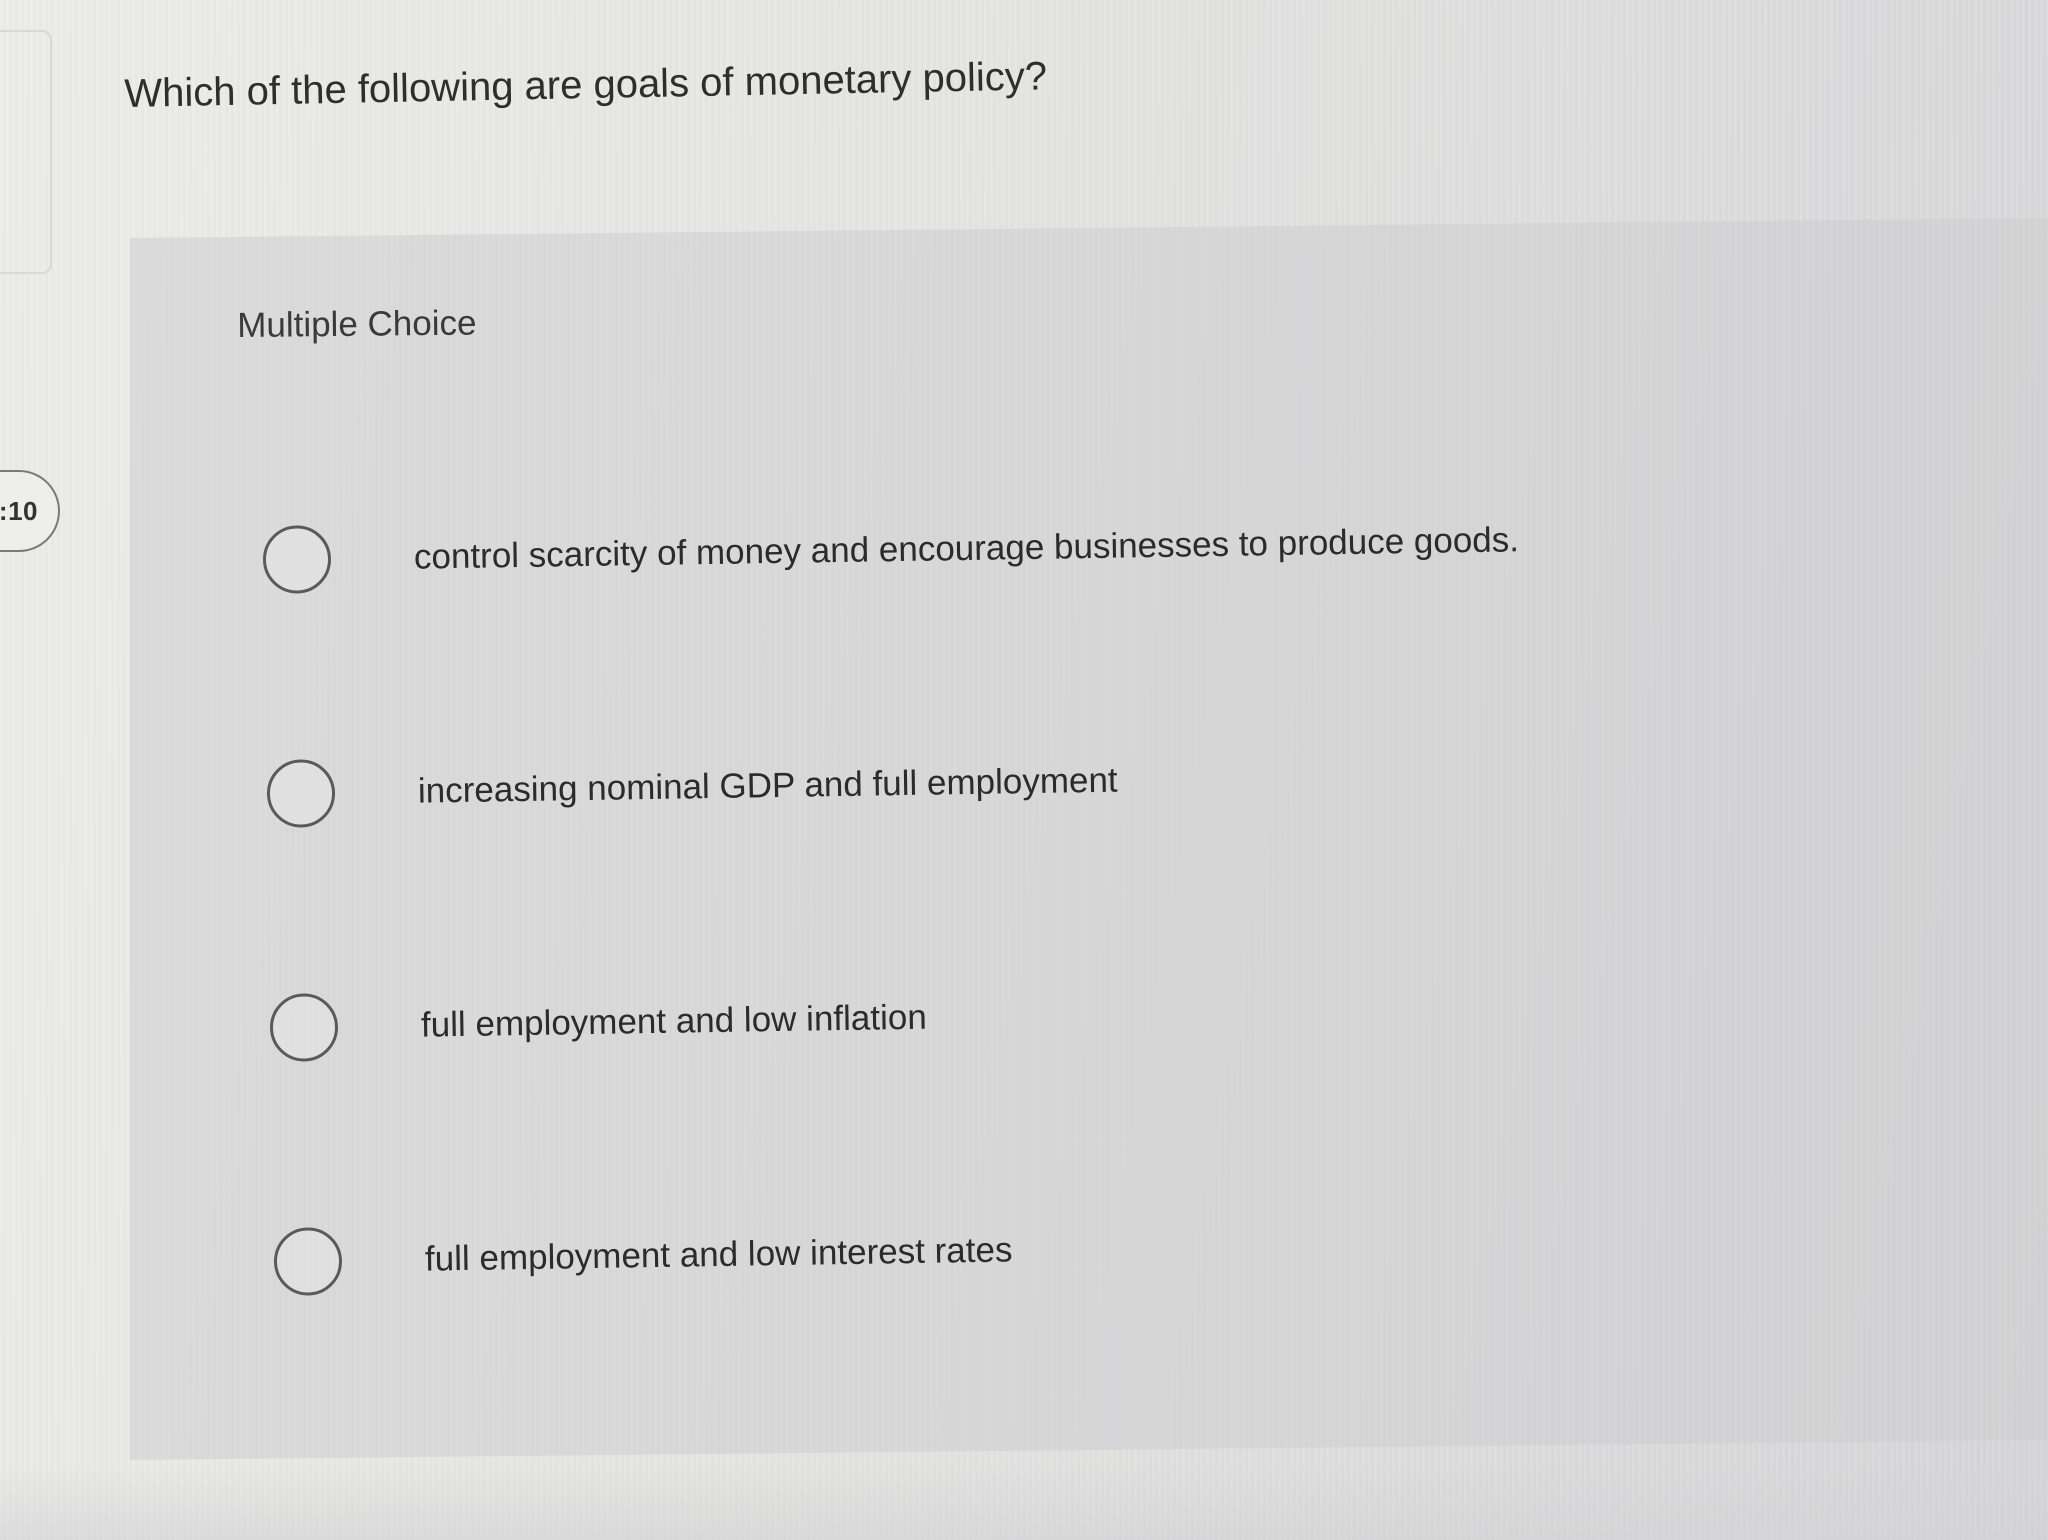 This screenshot has height=1540, width=2048. I want to click on left-panel-edge, so click(26, 152).